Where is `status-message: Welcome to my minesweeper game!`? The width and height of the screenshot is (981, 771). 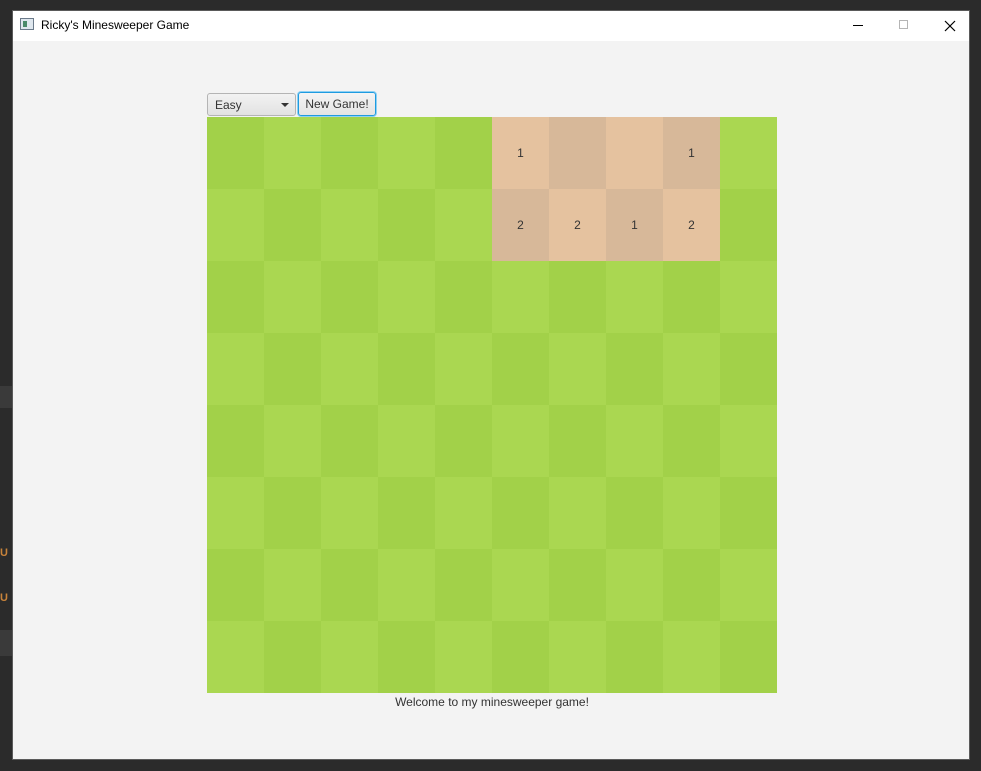
status-message: Welcome to my minesweeper game! is located at coordinates (492, 702).